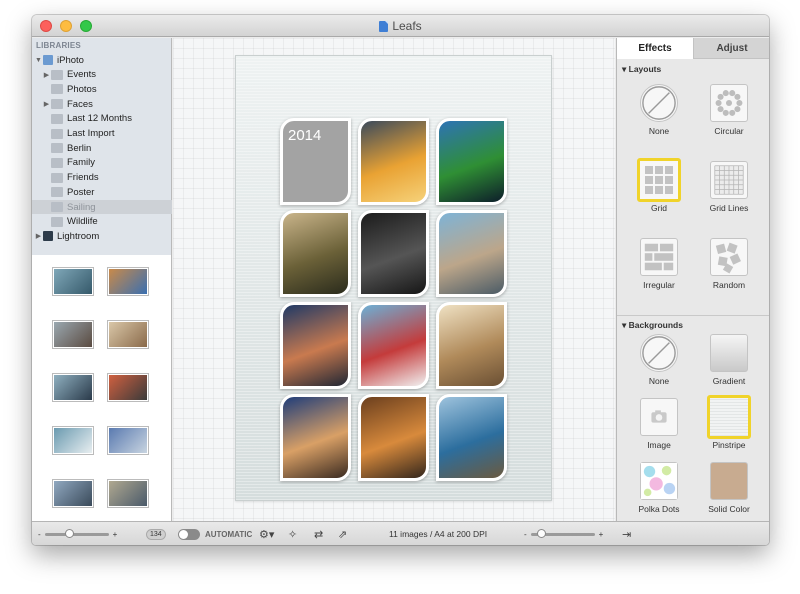  Describe the element at coordinates (342, 533) in the screenshot. I see `share-icon: ⇗` at that location.